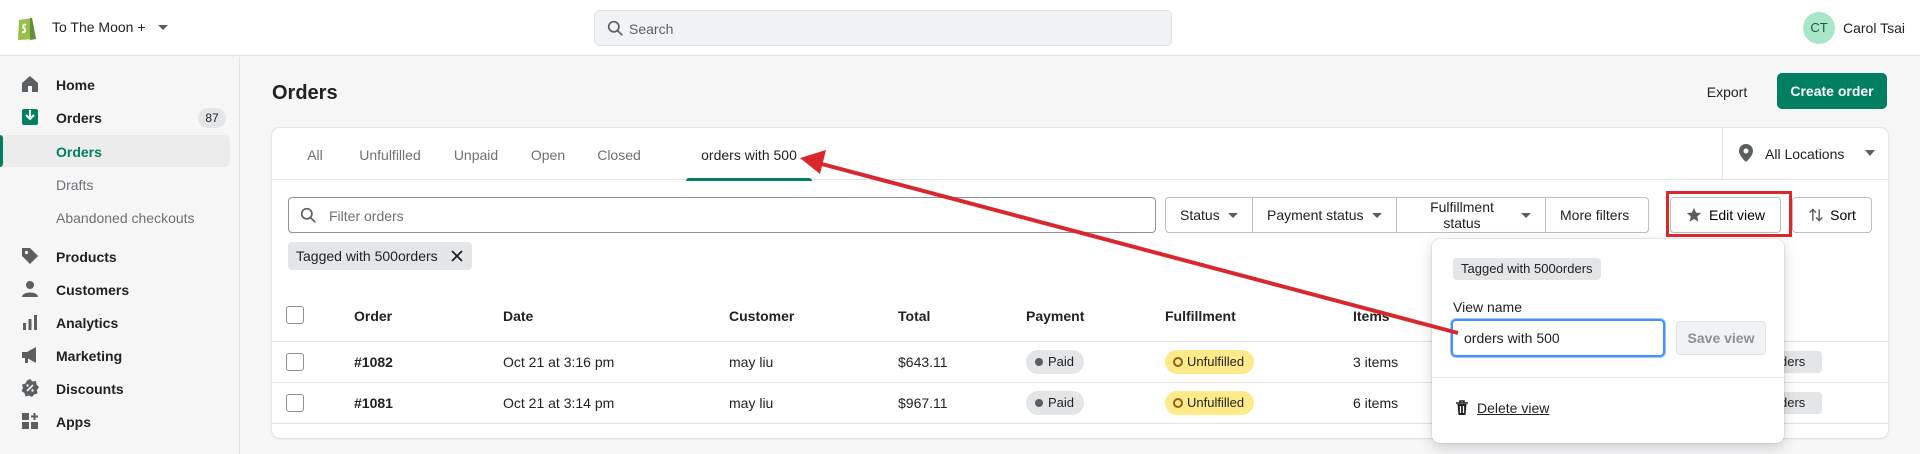 This screenshot has height=454, width=1920. What do you see at coordinates (751, 362) in the screenshot?
I see `order-customer: may liu` at bounding box center [751, 362].